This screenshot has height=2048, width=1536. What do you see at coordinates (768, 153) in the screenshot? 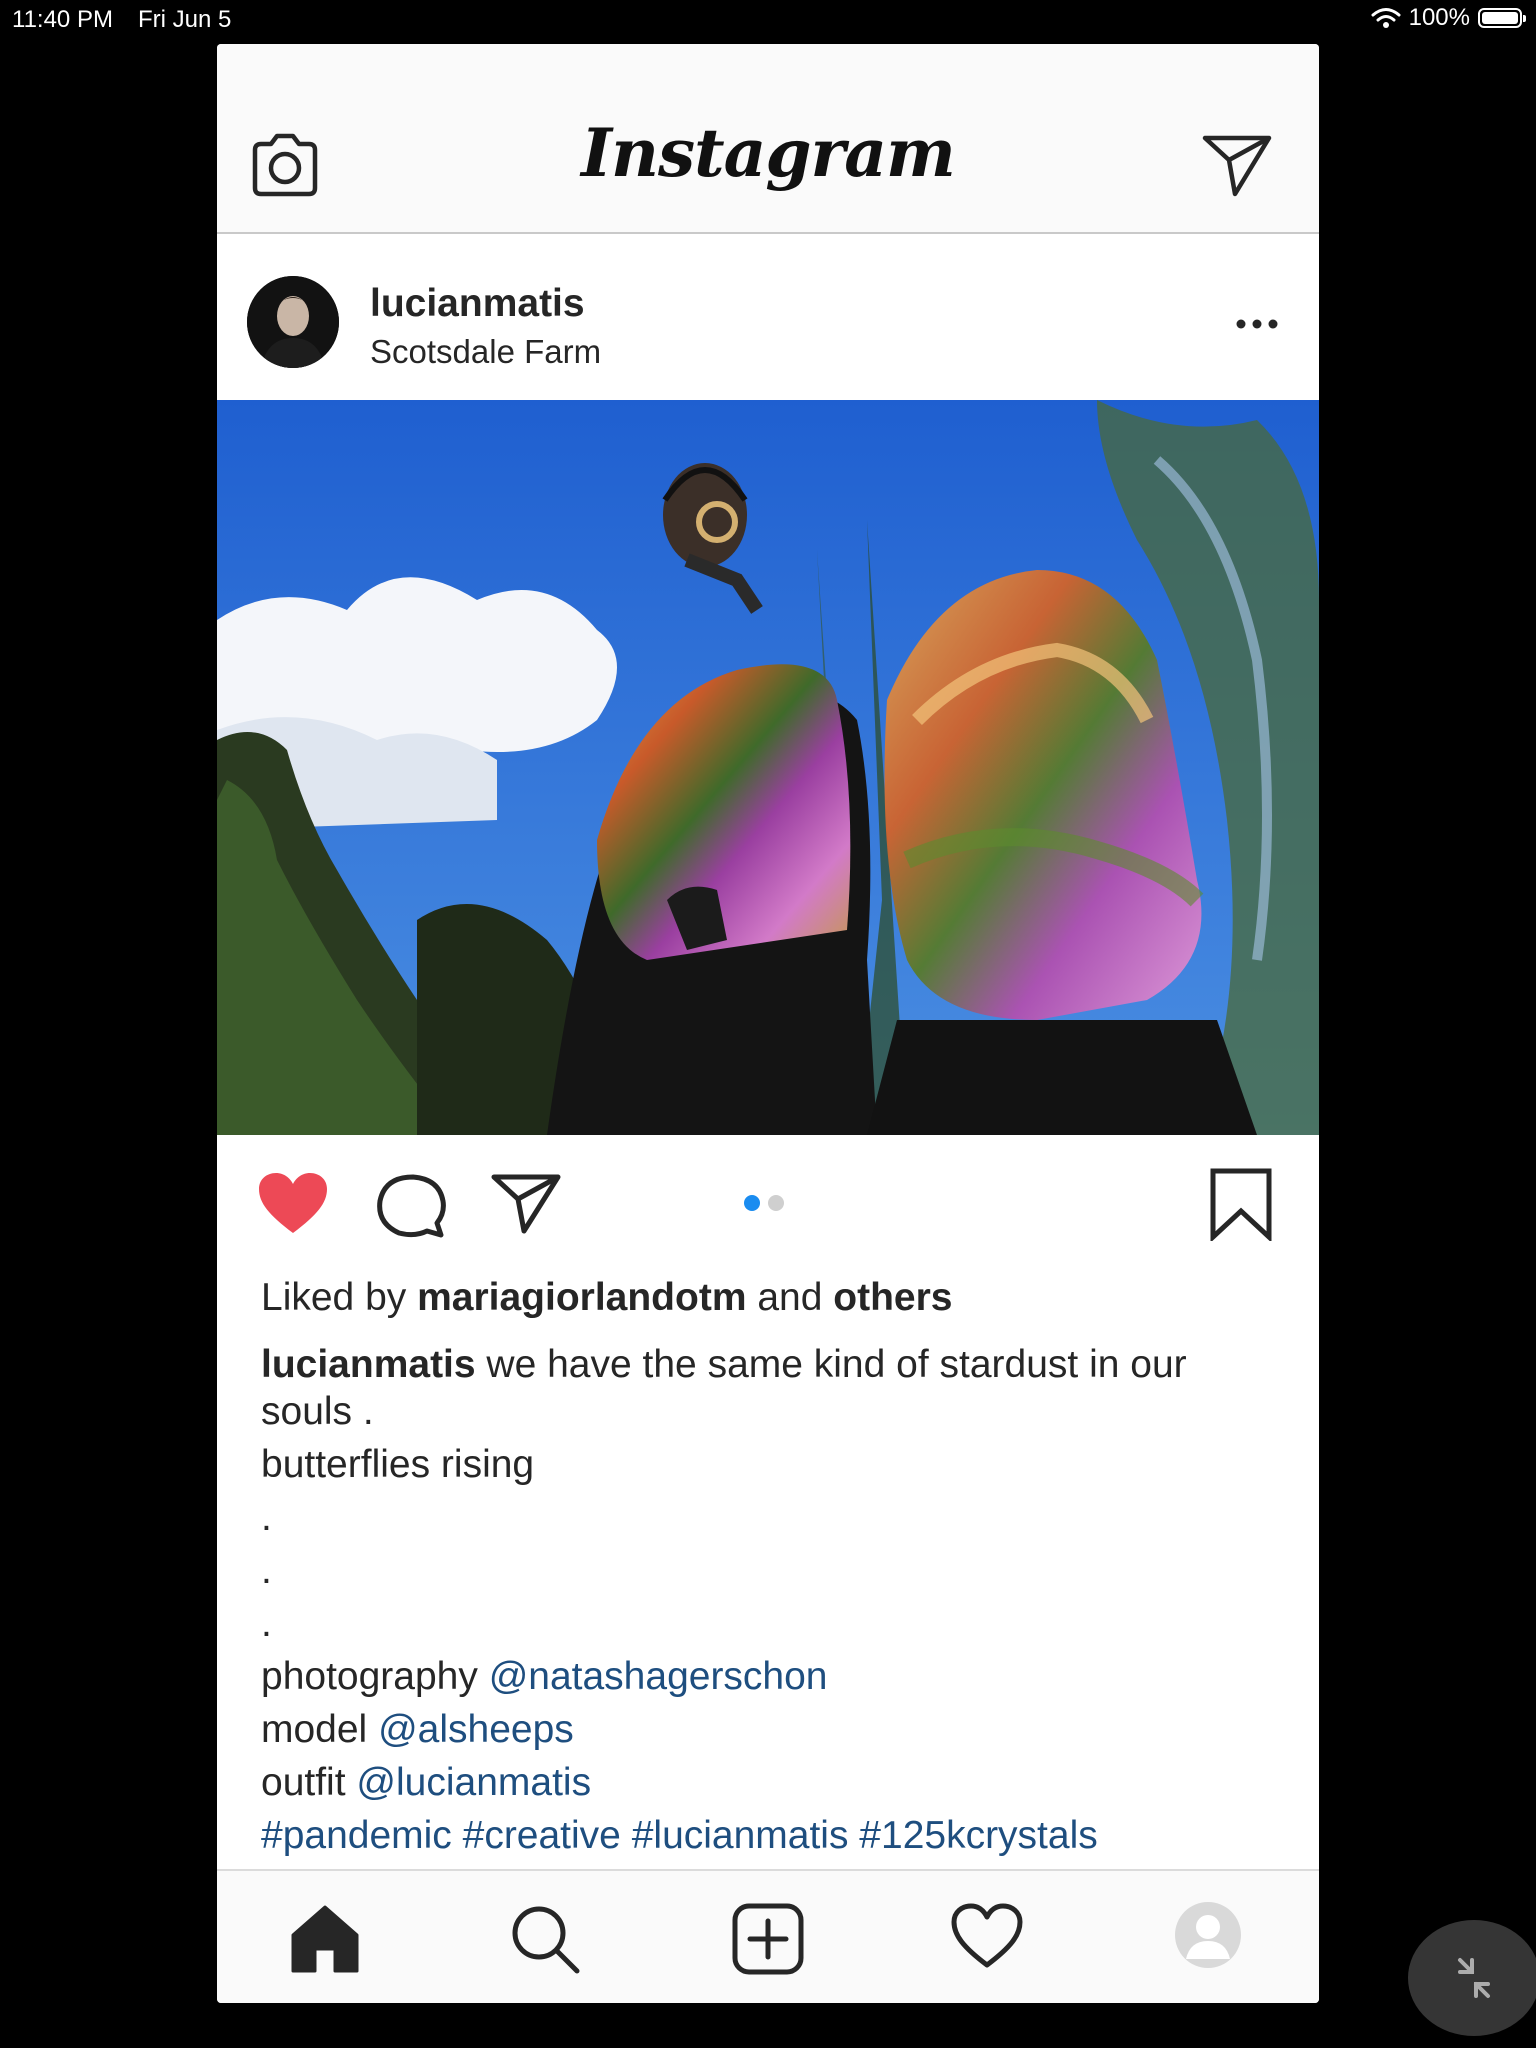
I see `instagram-logo: Instagram` at bounding box center [768, 153].